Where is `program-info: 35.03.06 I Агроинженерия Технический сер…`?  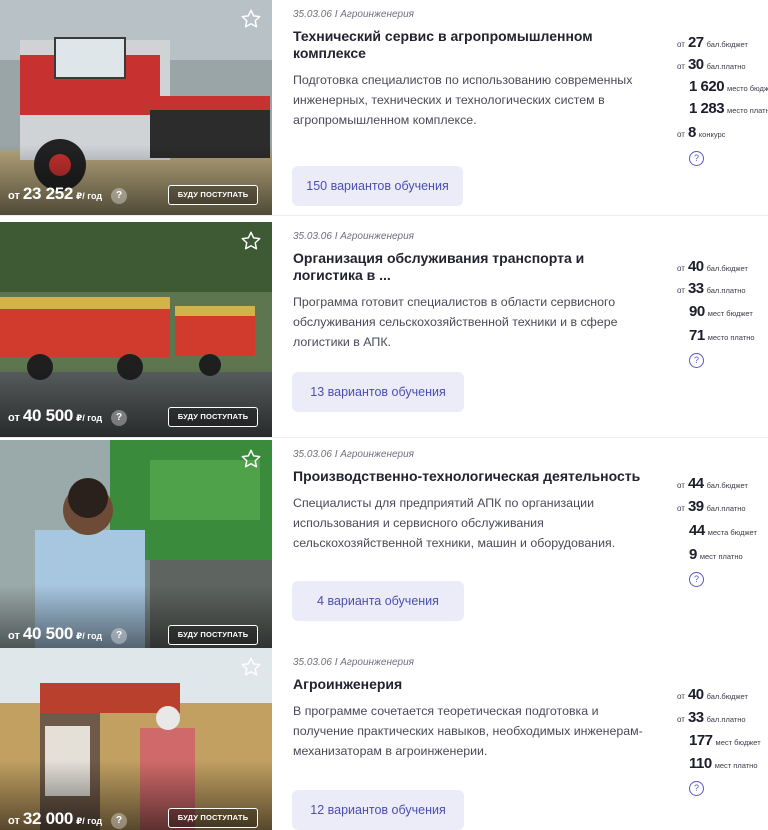
program-info: 35.03.06 I Агроинженерия Технический сер… is located at coordinates (473, 65).